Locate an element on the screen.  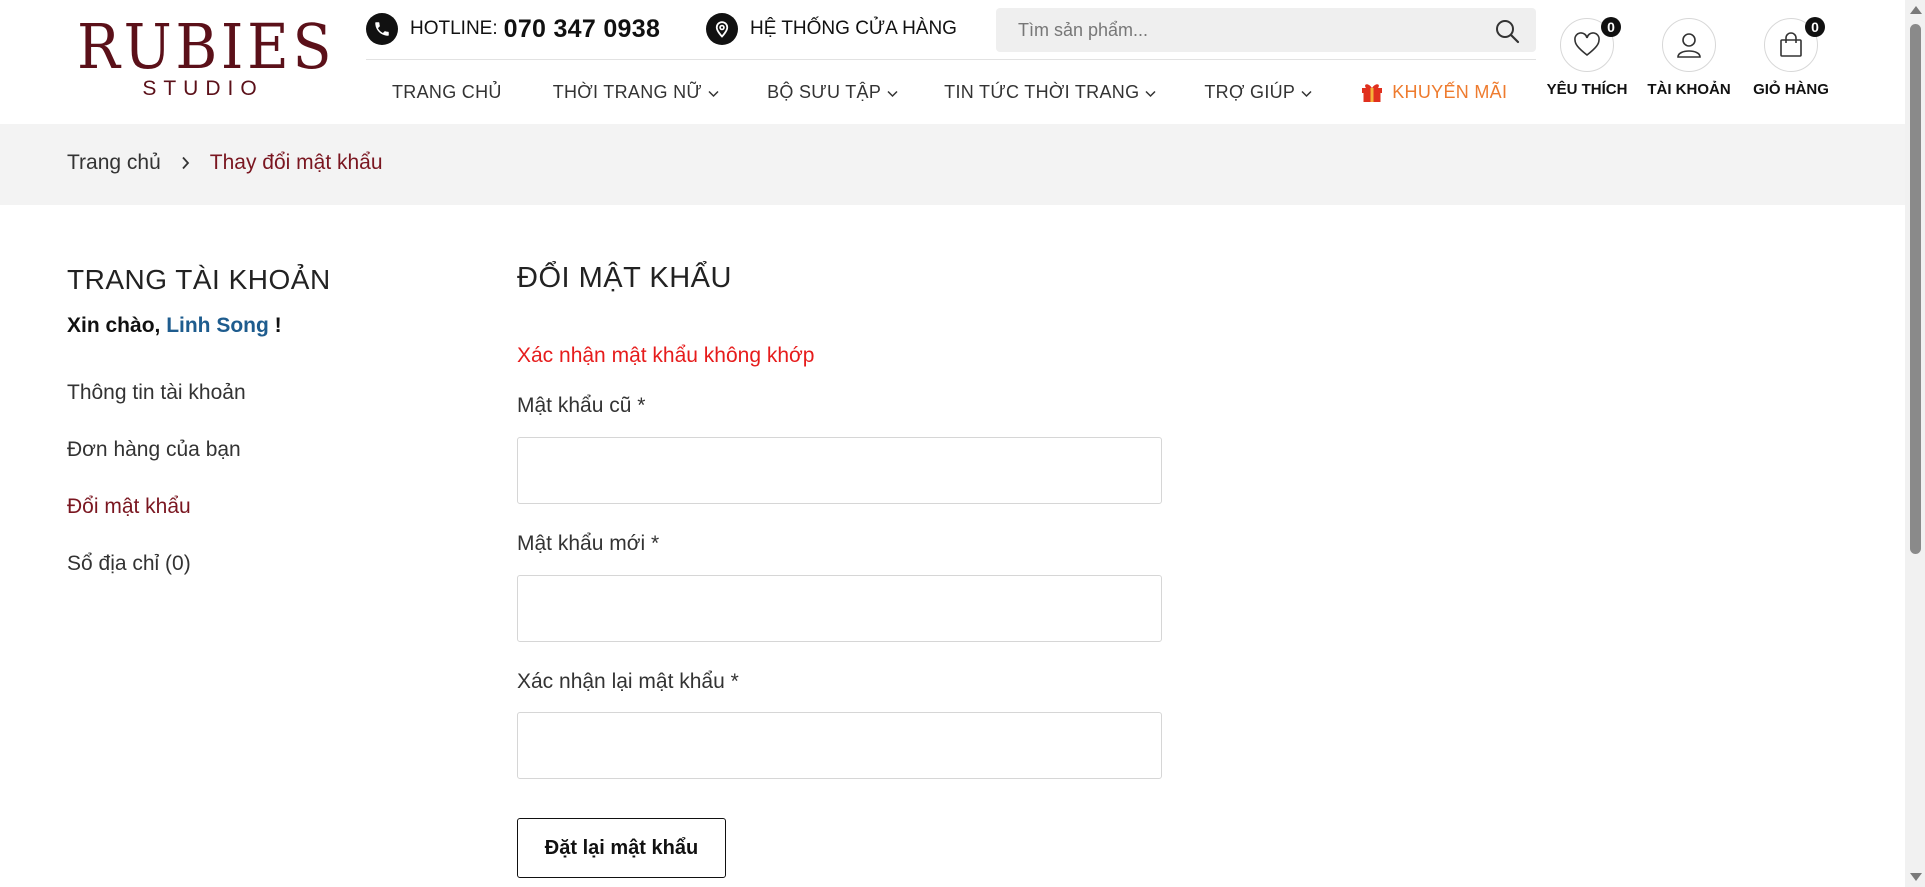
nav-item-label: BỘ SƯU TẬP is located at coordinates (824, 91).